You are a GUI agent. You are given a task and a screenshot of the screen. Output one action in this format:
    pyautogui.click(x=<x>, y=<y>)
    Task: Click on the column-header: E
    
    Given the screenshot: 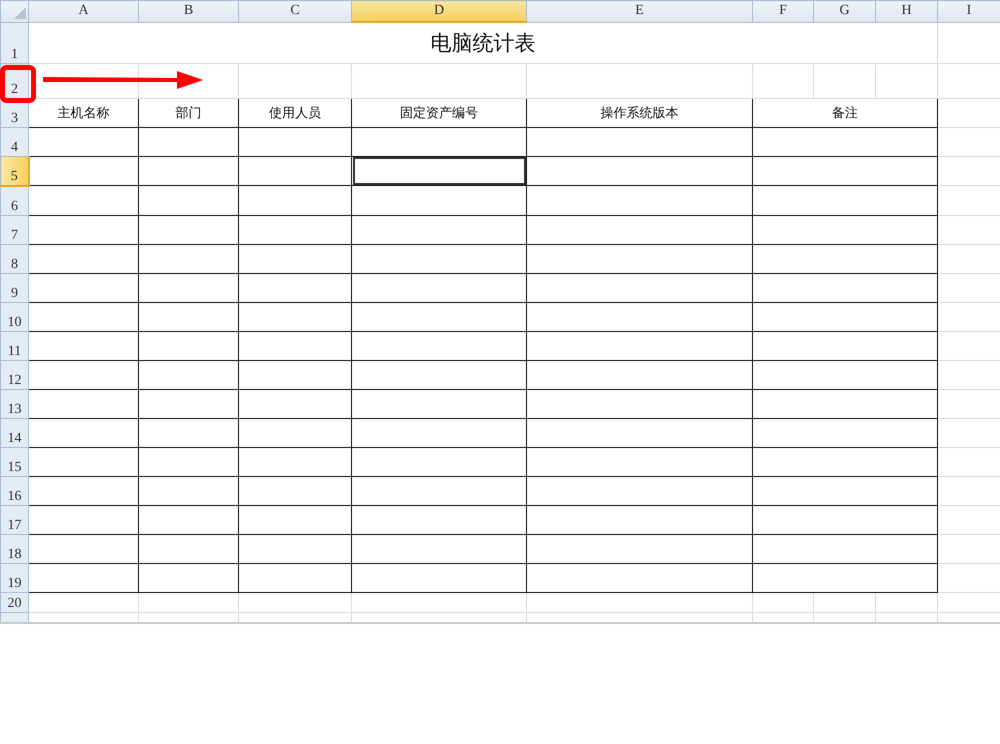 What is the action you would take?
    pyautogui.click(x=639, y=11)
    